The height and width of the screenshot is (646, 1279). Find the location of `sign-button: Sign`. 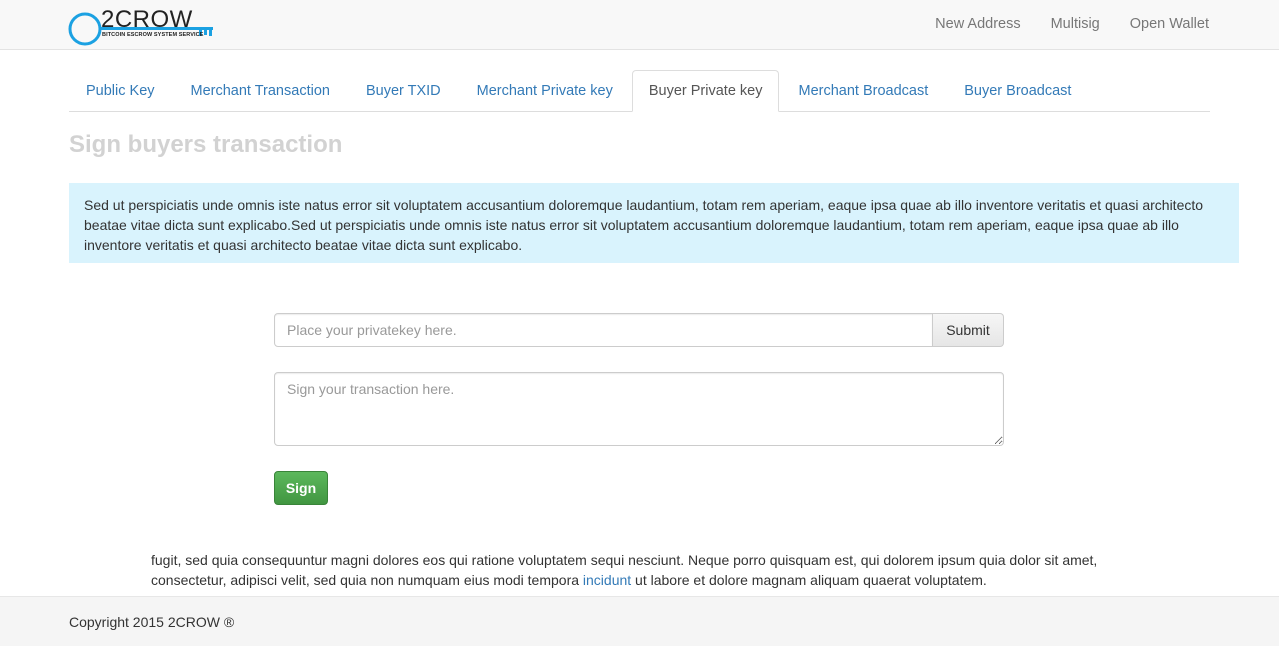

sign-button: Sign is located at coordinates (301, 488).